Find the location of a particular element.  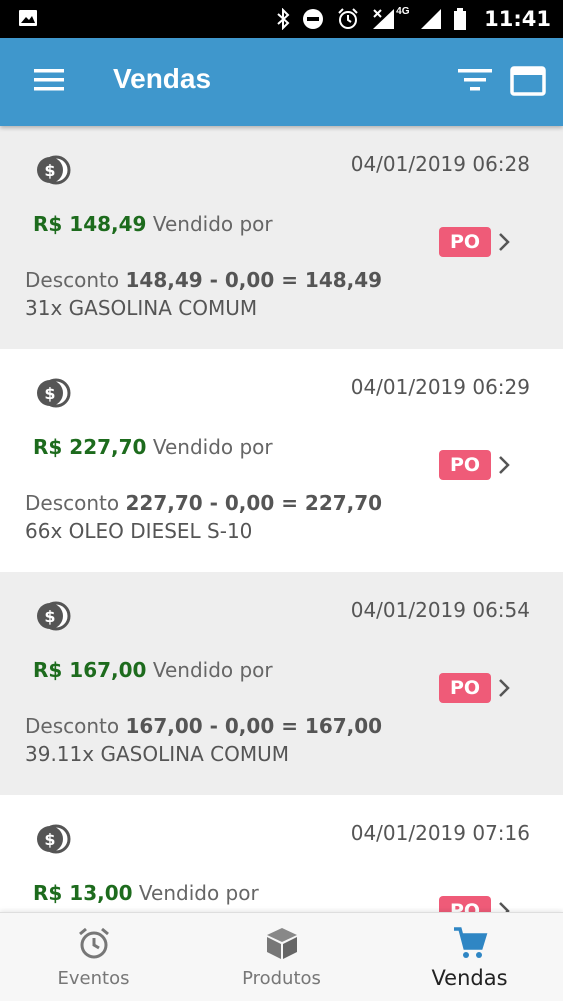

sale-amount: R$ 13,00 is located at coordinates (83, 893).